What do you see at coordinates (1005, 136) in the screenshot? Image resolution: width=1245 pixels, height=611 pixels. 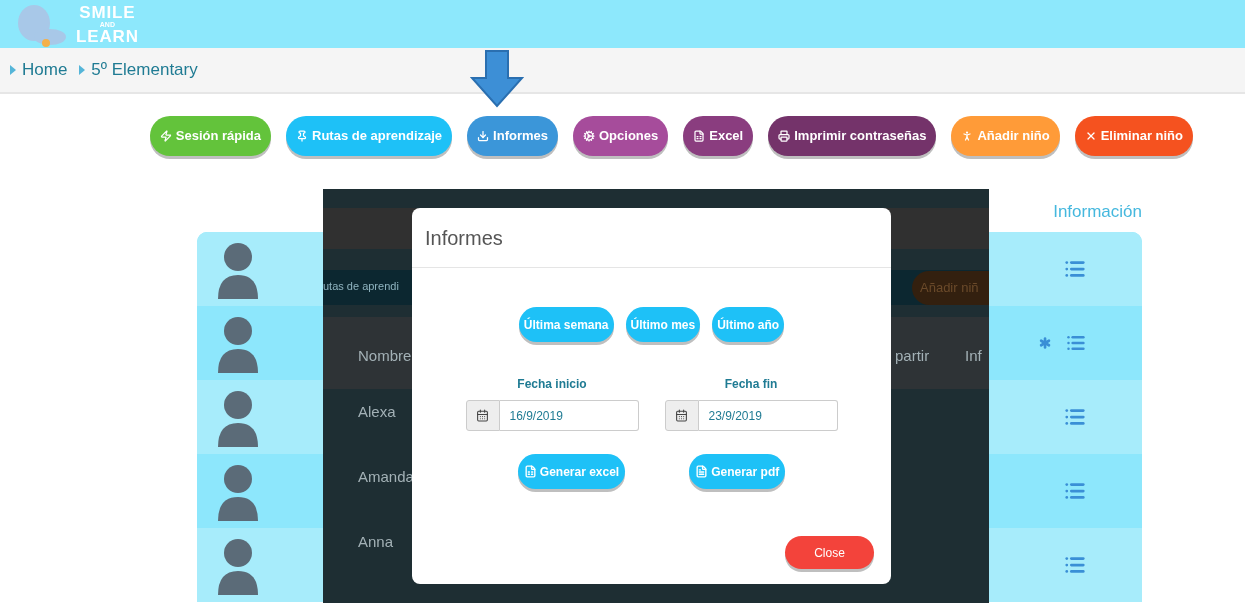 I see `toolbar-button: Añadir niño` at bounding box center [1005, 136].